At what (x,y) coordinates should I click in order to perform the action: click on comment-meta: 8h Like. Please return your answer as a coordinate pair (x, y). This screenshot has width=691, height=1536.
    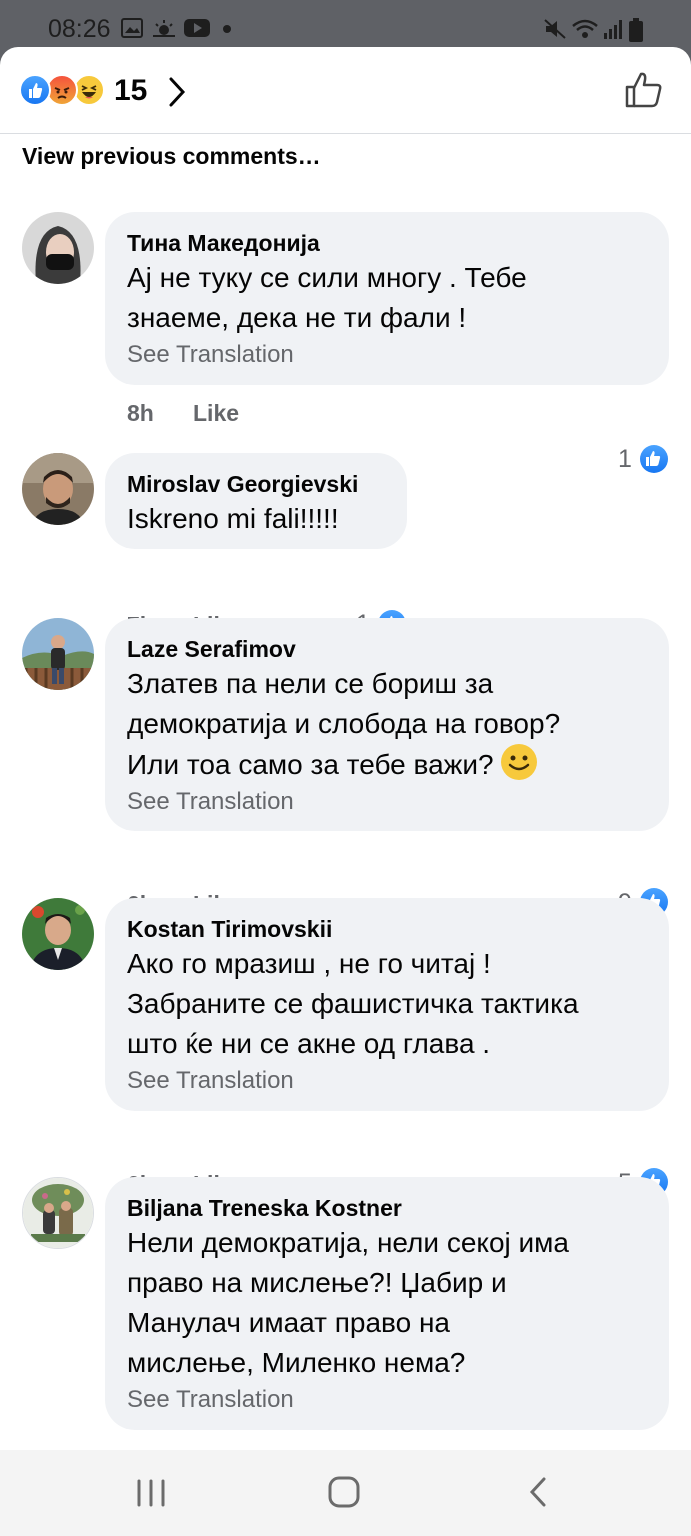
    Looking at the image, I should click on (183, 413).